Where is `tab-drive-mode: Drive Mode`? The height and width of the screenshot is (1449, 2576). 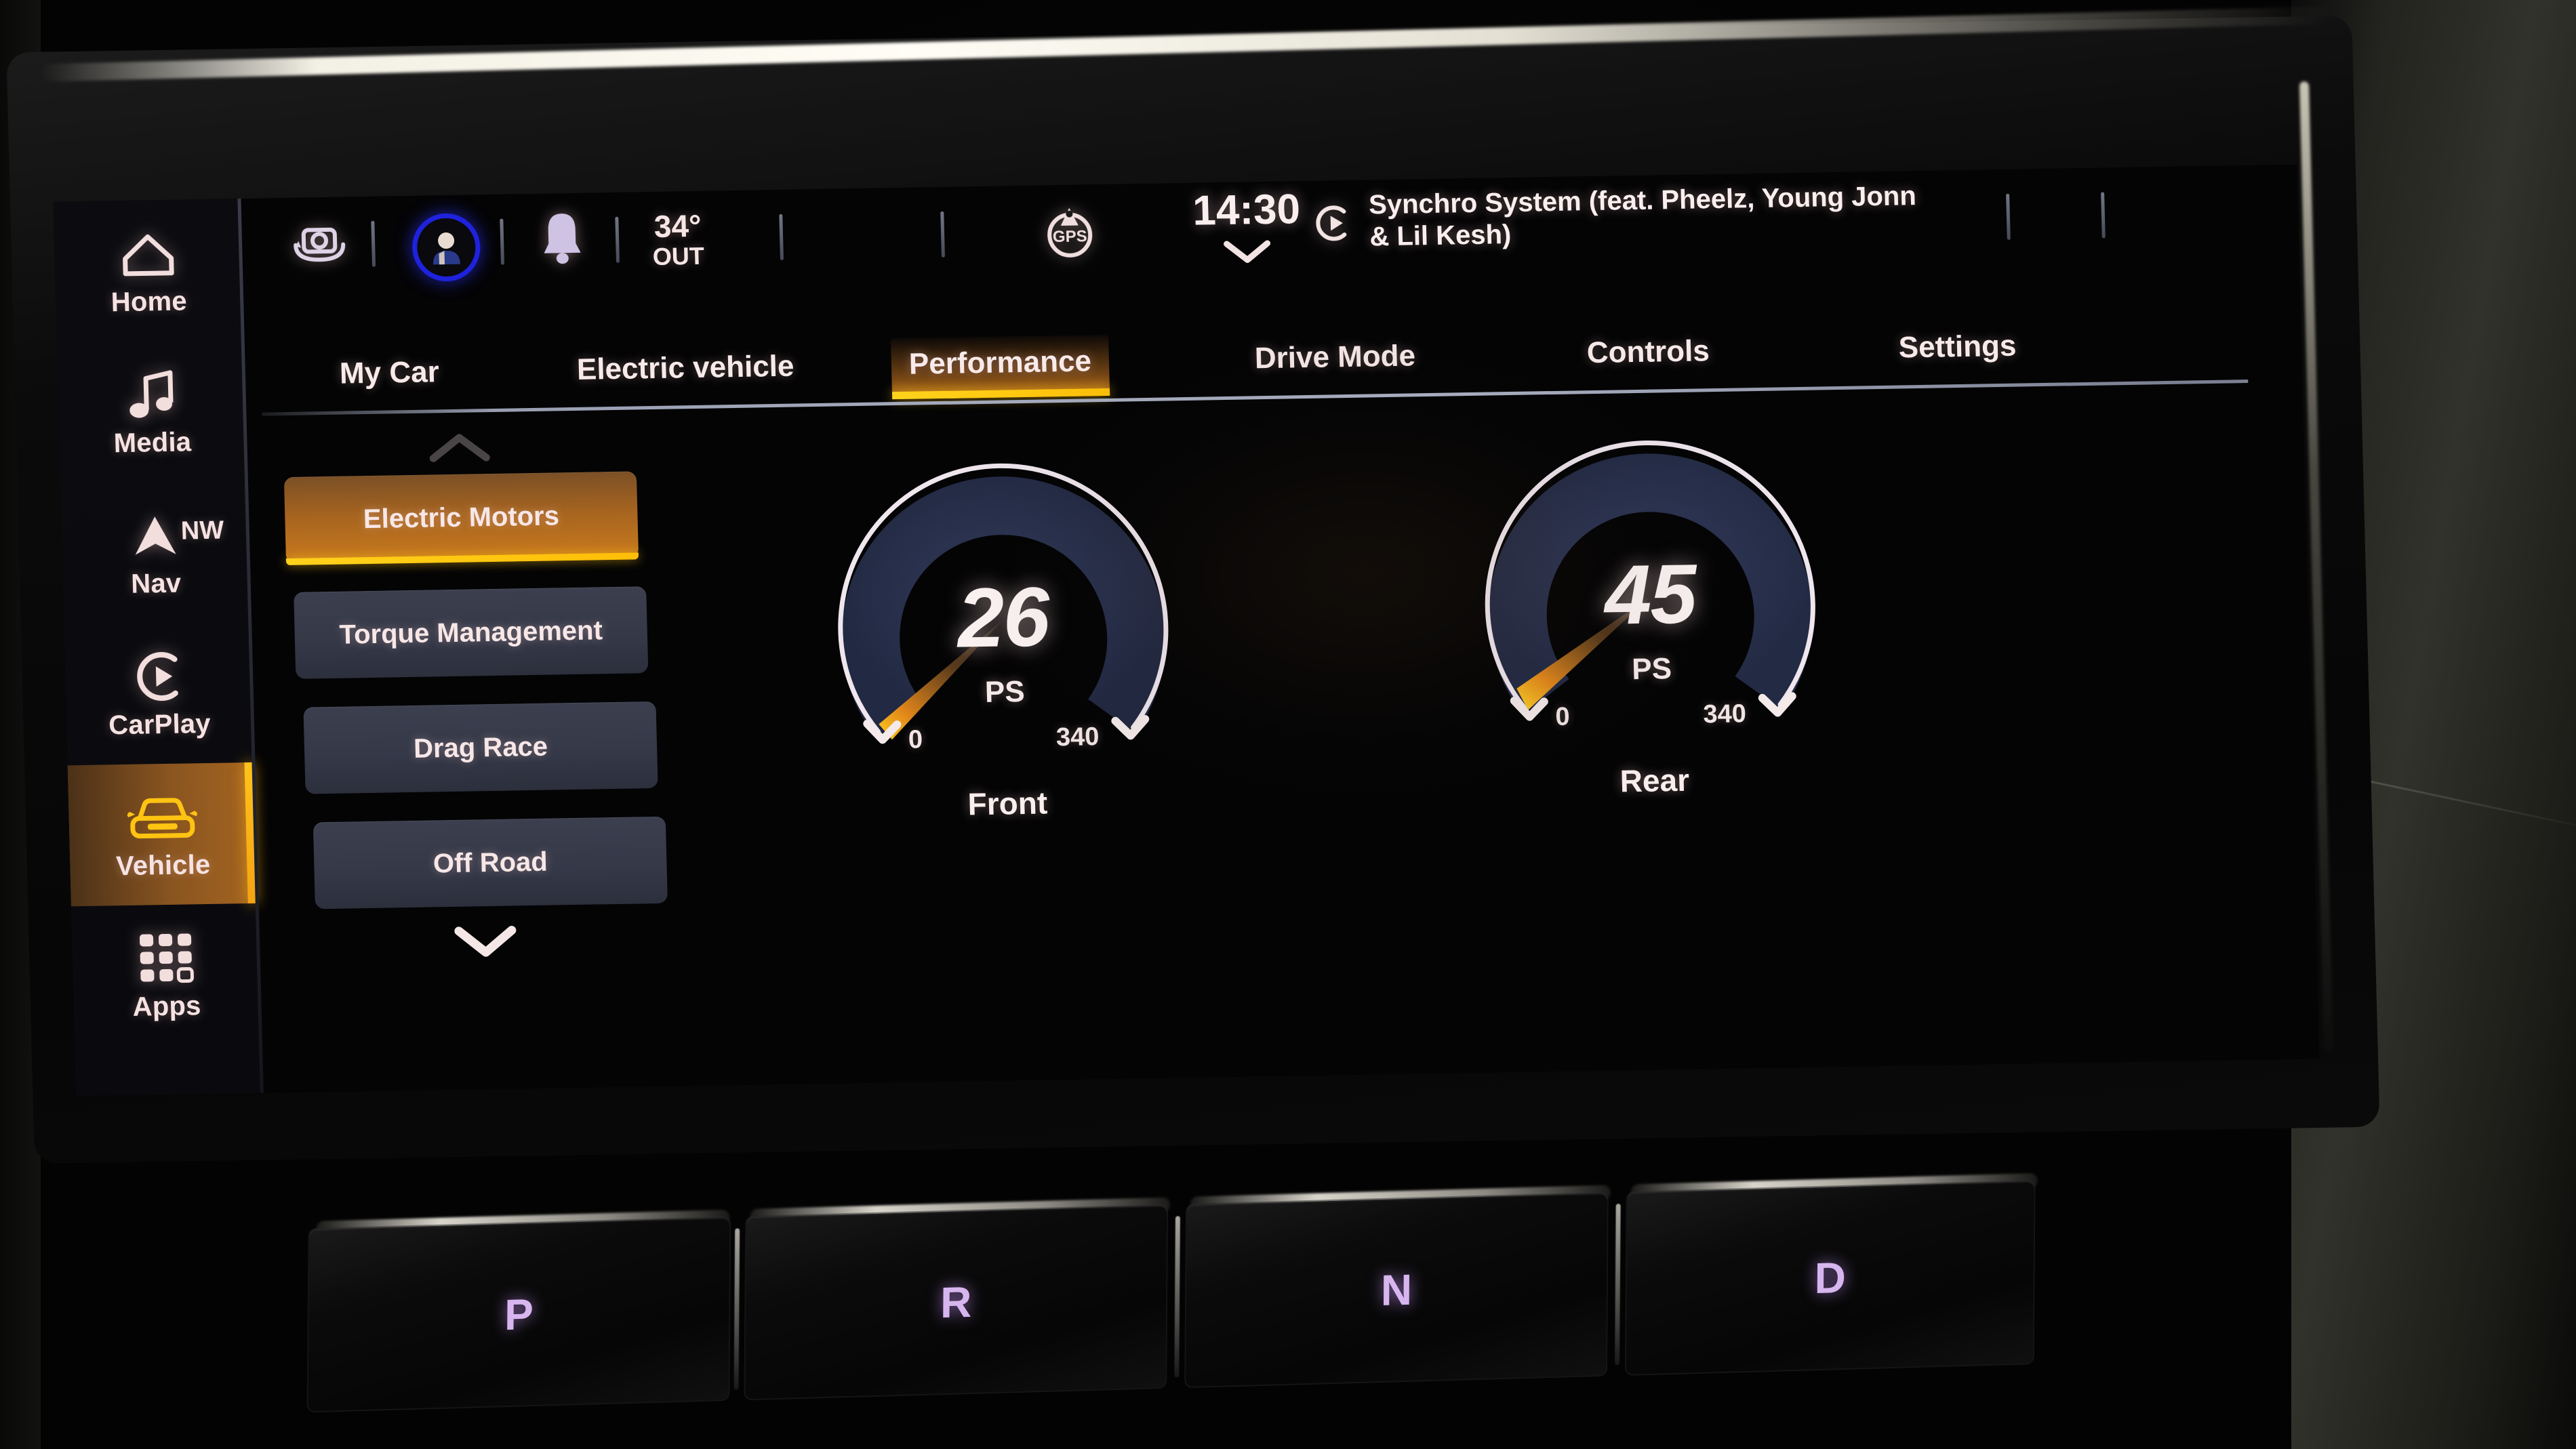 tab-drive-mode: Drive Mode is located at coordinates (1335, 361).